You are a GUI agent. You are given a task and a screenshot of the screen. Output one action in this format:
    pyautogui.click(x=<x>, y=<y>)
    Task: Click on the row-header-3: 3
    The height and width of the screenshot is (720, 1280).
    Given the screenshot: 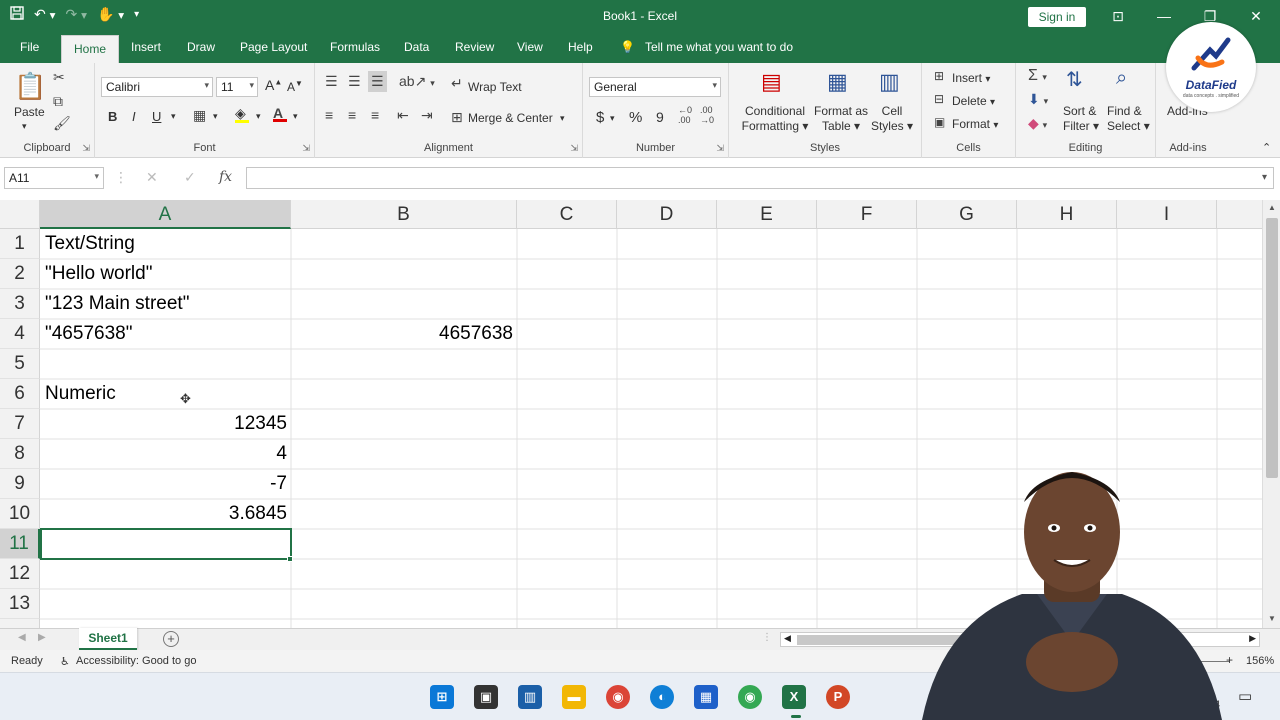 What is the action you would take?
    pyautogui.click(x=20, y=304)
    